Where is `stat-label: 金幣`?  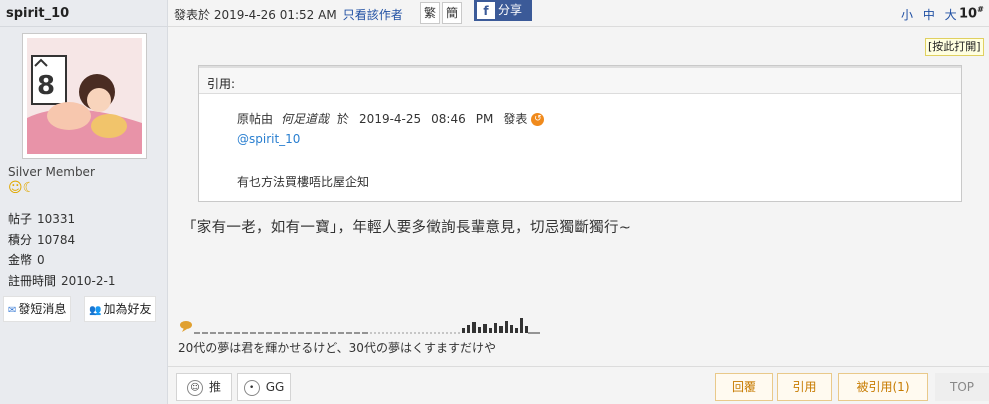
stat-label: 金幣 is located at coordinates (20, 260).